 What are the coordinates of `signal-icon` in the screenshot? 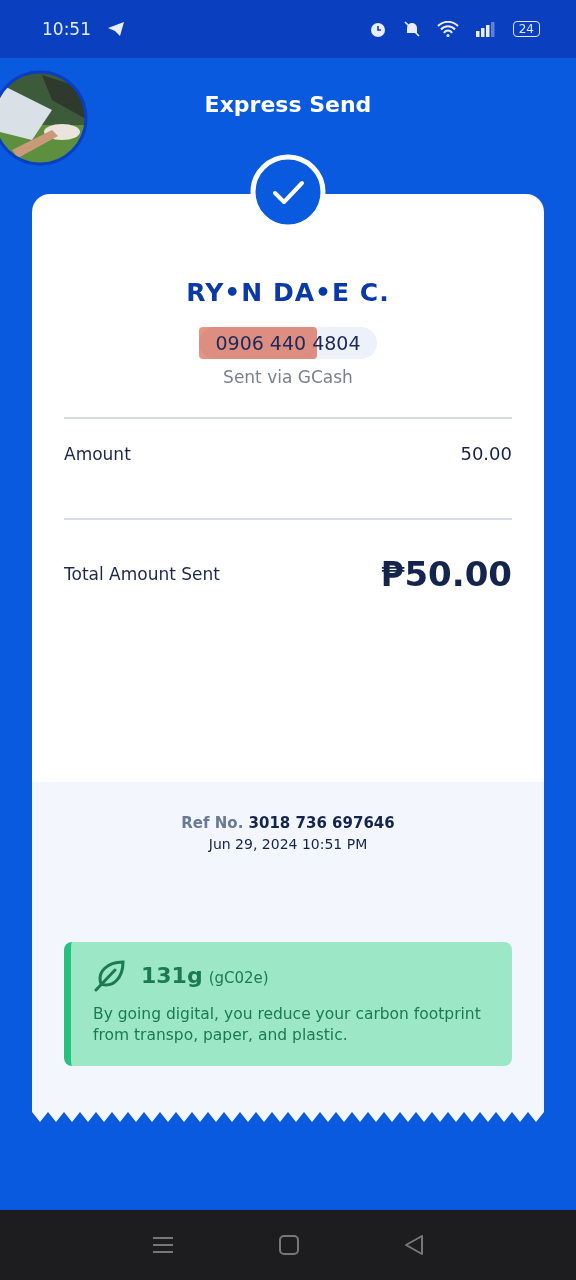 It's located at (485, 29).